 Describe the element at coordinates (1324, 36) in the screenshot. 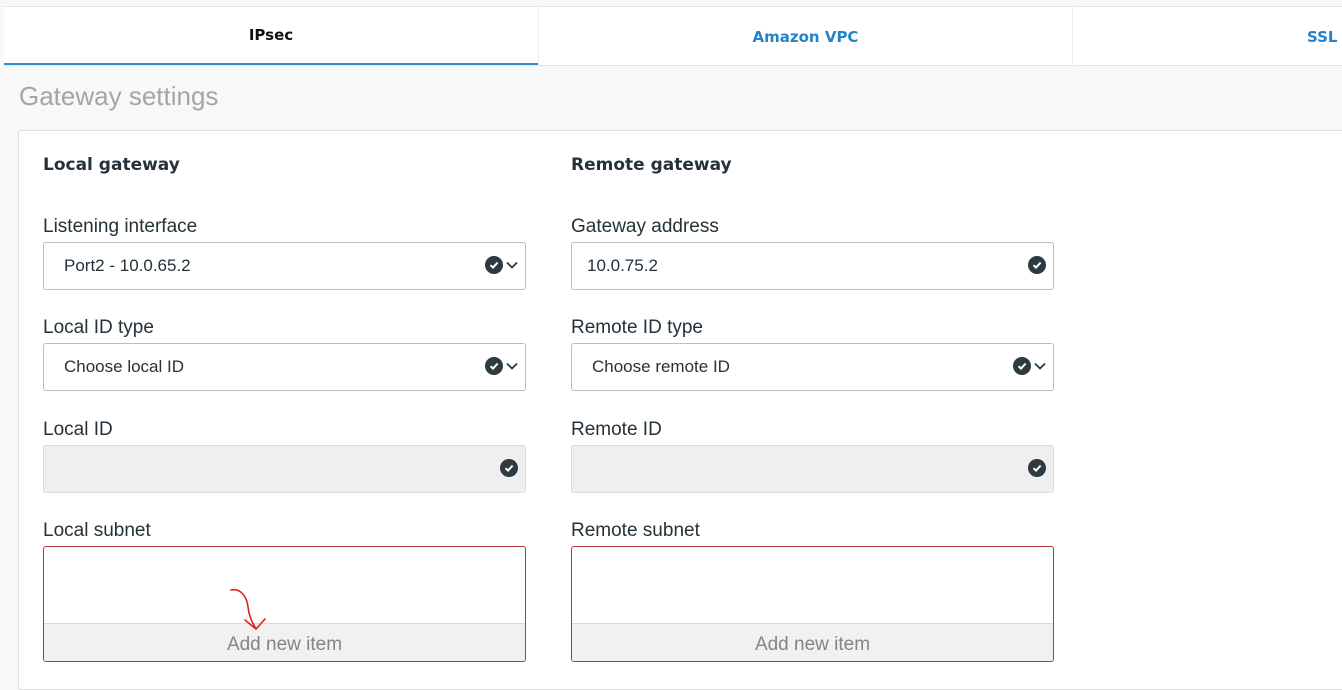

I see `tab-ssl-vpn-label: SSL VPN` at that location.